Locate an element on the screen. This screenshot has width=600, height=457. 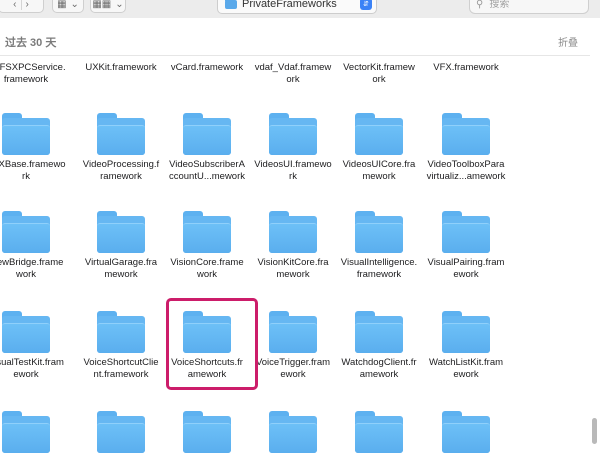
collapse-button: 折叠 is located at coordinates (568, 41).